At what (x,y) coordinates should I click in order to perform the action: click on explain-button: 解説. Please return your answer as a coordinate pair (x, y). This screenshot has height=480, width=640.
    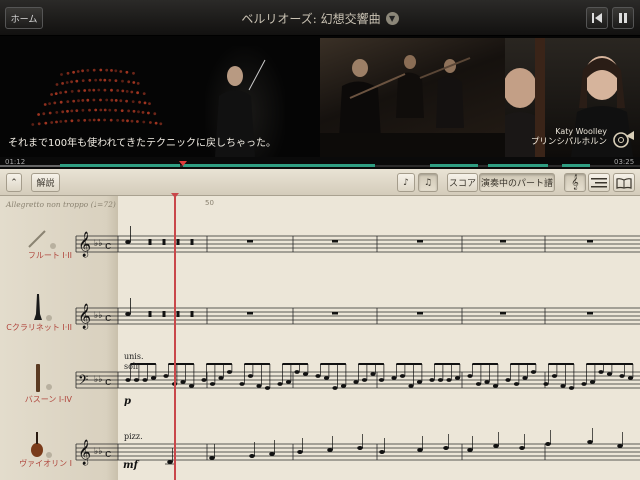
    Looking at the image, I should click on (45, 182).